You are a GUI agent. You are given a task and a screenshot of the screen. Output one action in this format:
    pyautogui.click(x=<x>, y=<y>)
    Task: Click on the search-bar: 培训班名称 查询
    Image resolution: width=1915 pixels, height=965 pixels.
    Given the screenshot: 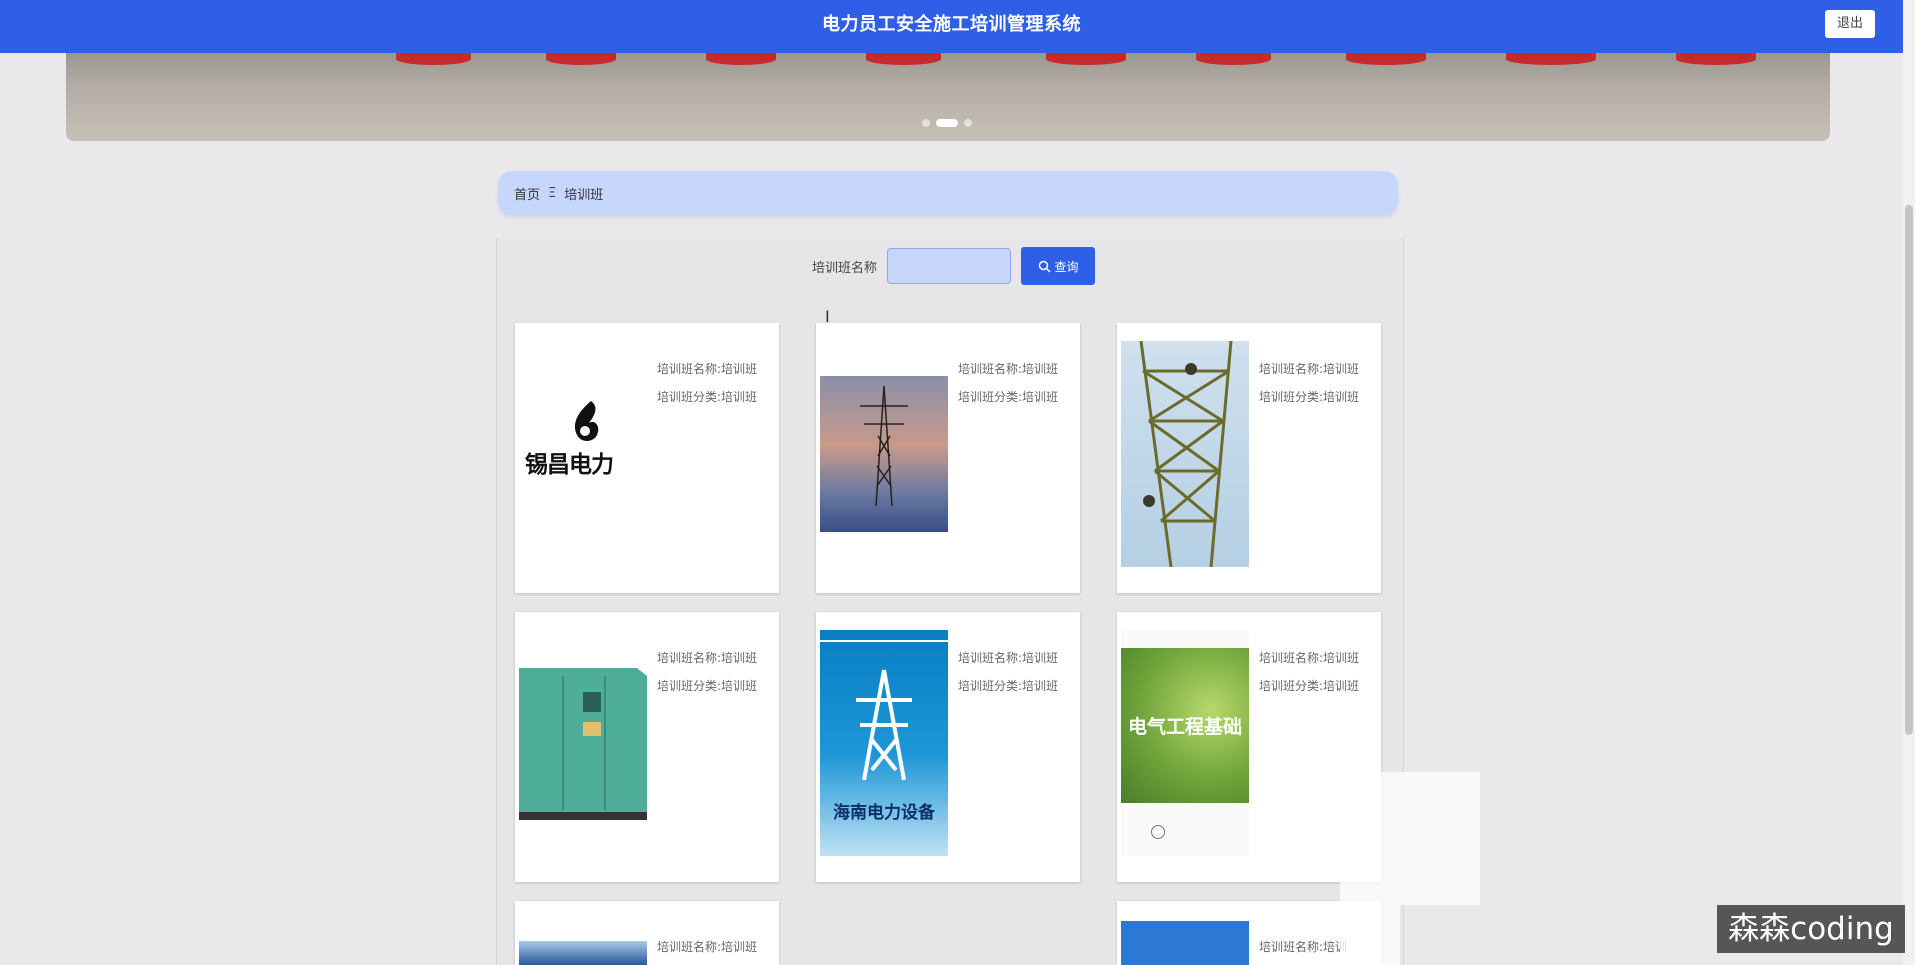 What is the action you would take?
    pyautogui.click(x=954, y=266)
    